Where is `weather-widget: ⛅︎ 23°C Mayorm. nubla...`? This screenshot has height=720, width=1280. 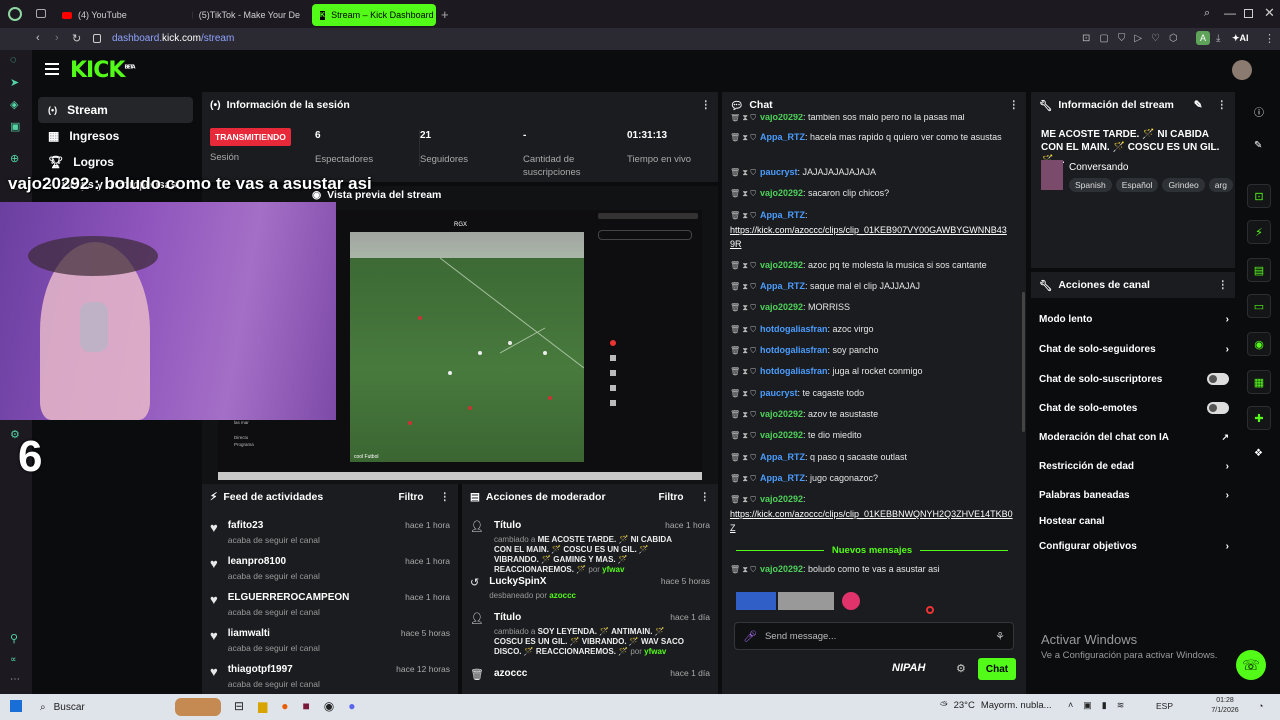
weather-widget: ⛅︎ 23°C Mayorm. nubla... is located at coordinates (996, 705).